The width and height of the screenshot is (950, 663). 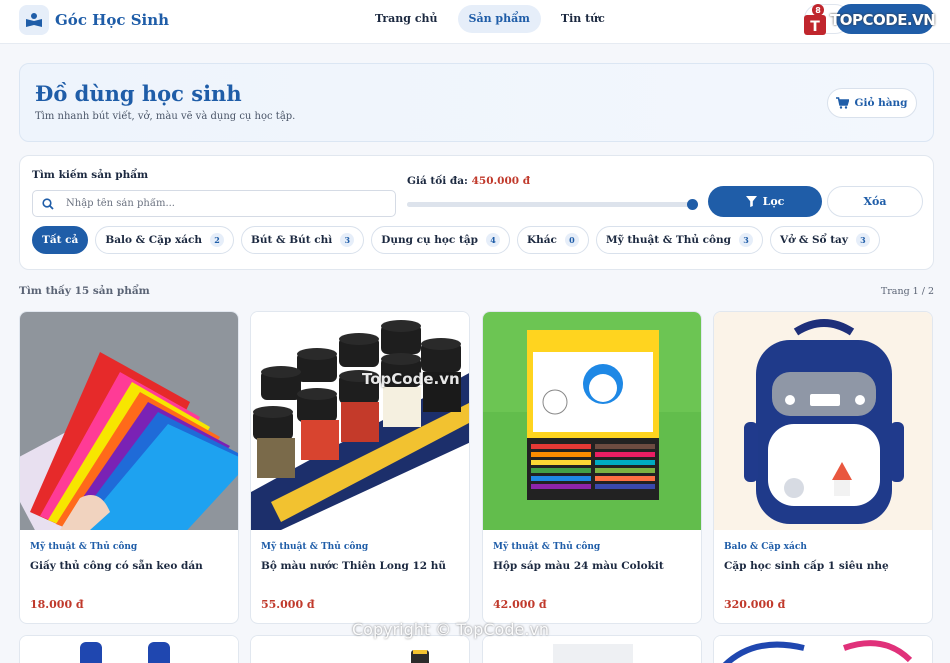 I want to click on main-nav: Trang chủ Sản phẩm Tin tức, so click(x=494, y=19).